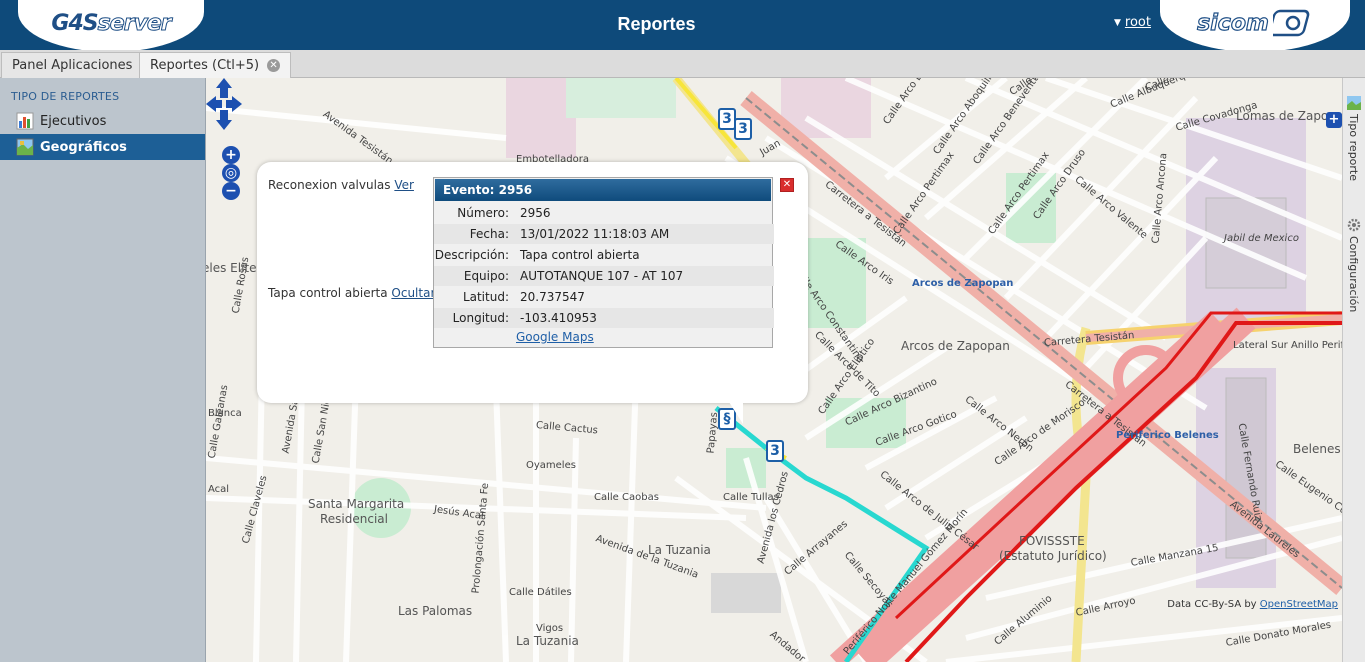 This screenshot has width=1365, height=662. What do you see at coordinates (224, 104) in the screenshot?
I see `pan-control` at bounding box center [224, 104].